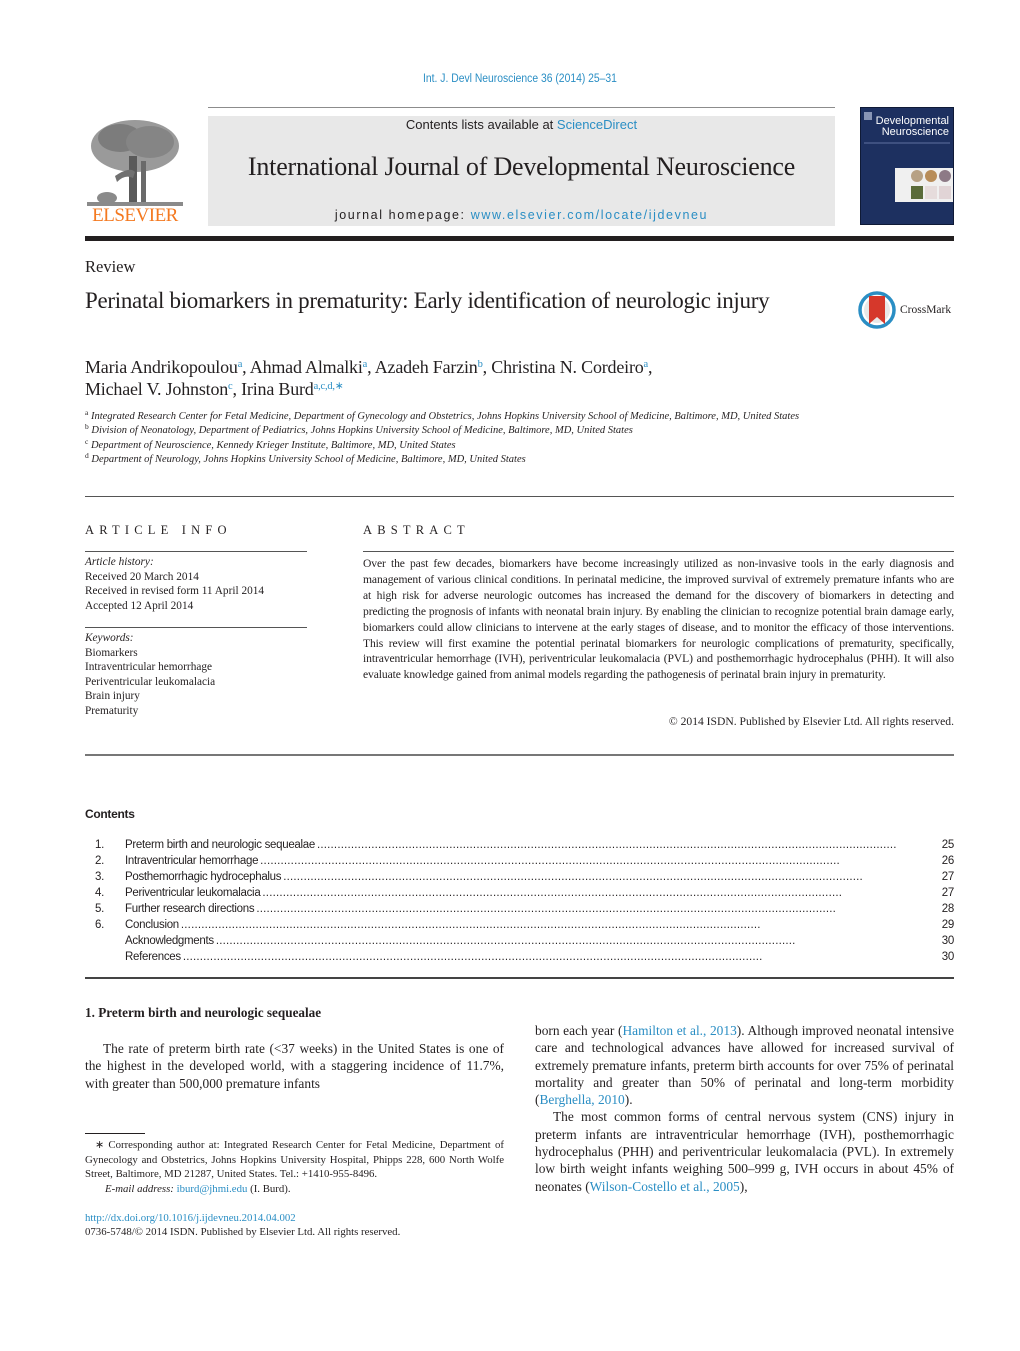  What do you see at coordinates (99, 861) in the screenshot?
I see `toc-number: 2.` at bounding box center [99, 861].